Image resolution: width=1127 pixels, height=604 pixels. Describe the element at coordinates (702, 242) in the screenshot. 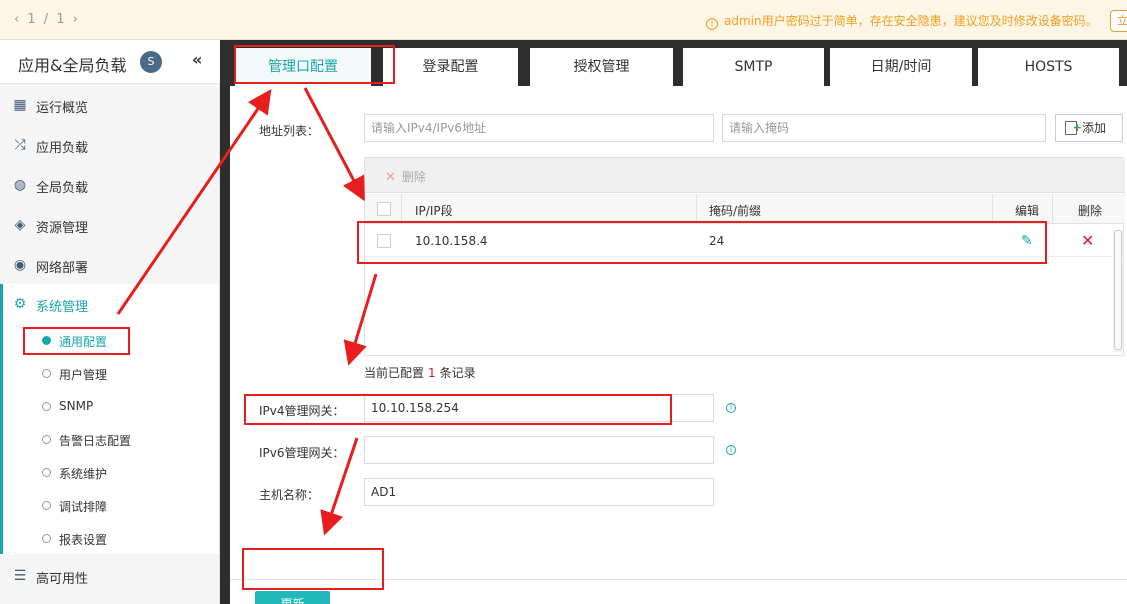

I see `annotation-box-table-row` at that location.